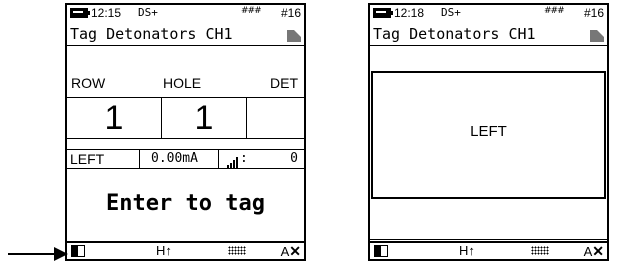 The image size is (632, 266). I want to click on pointer-arrow-icon, so click(38, 254).